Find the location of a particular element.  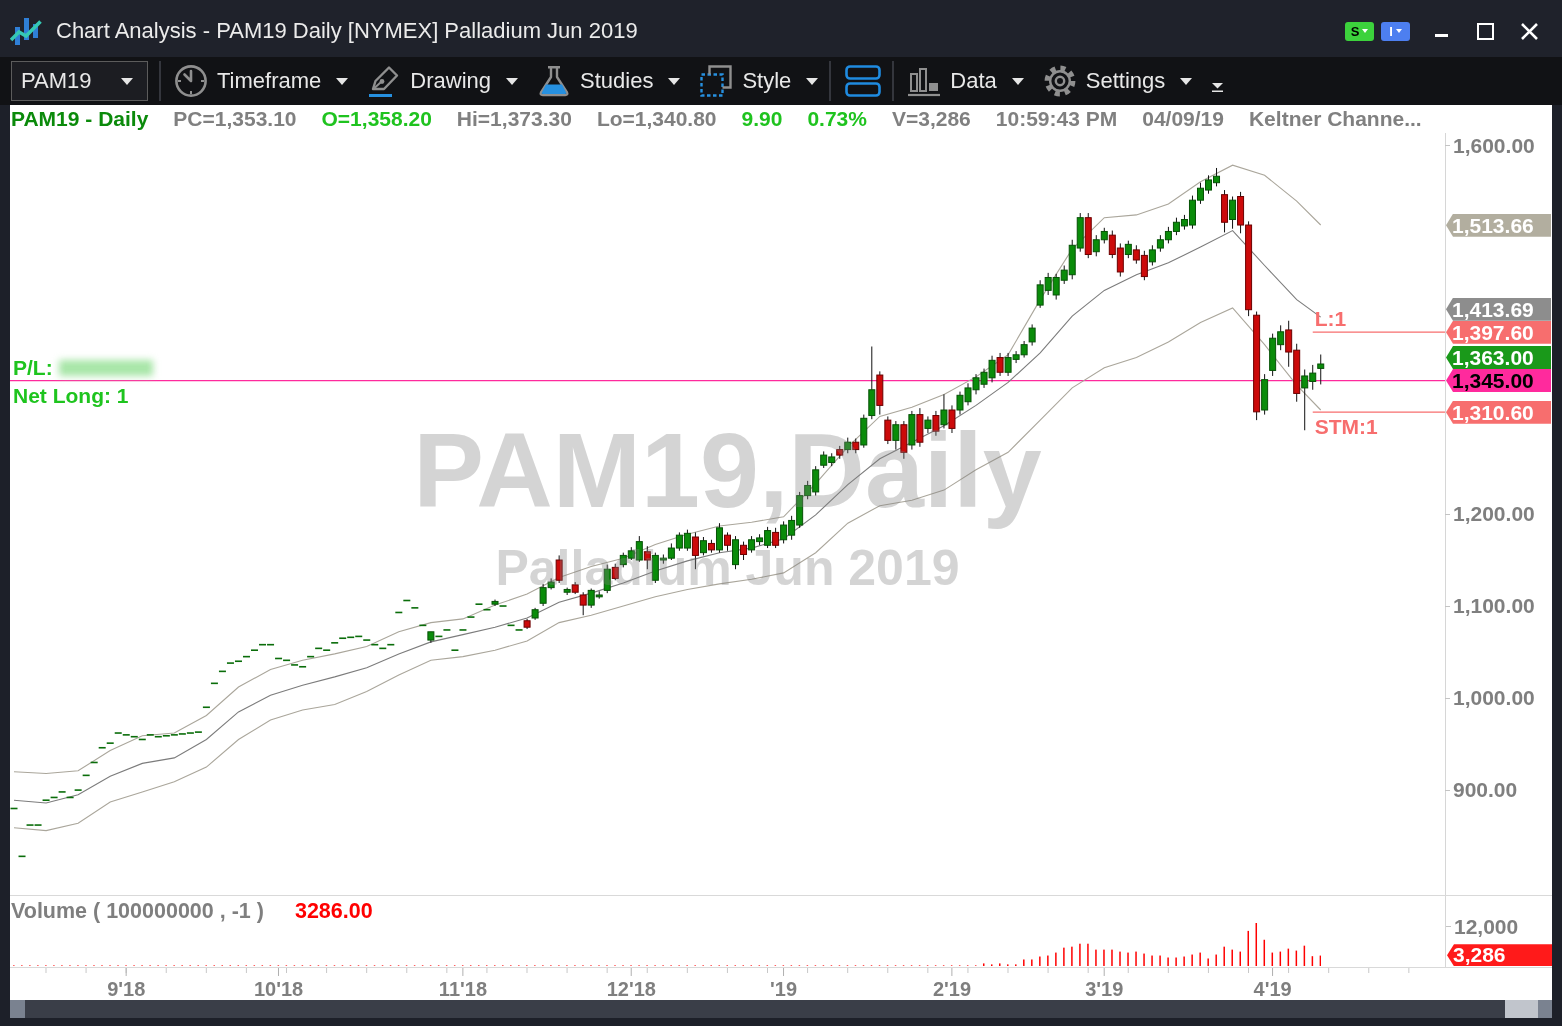

menu-button: Drawing is located at coordinates (443, 81).